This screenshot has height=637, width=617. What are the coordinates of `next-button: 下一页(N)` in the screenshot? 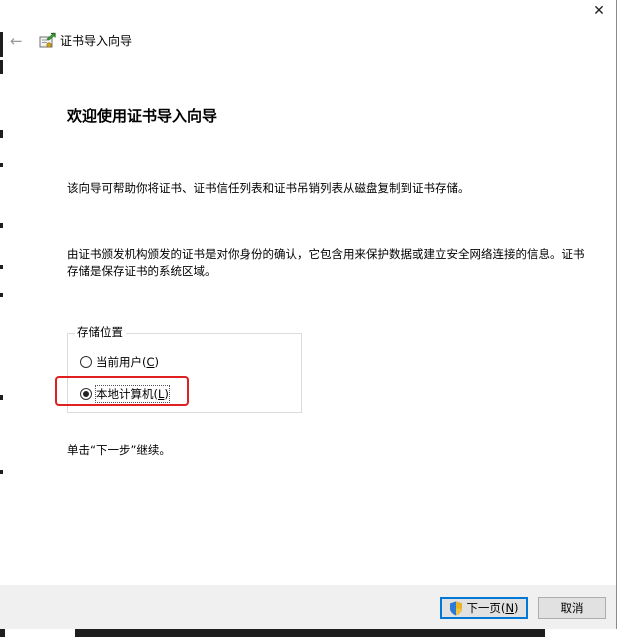 It's located at (484, 608).